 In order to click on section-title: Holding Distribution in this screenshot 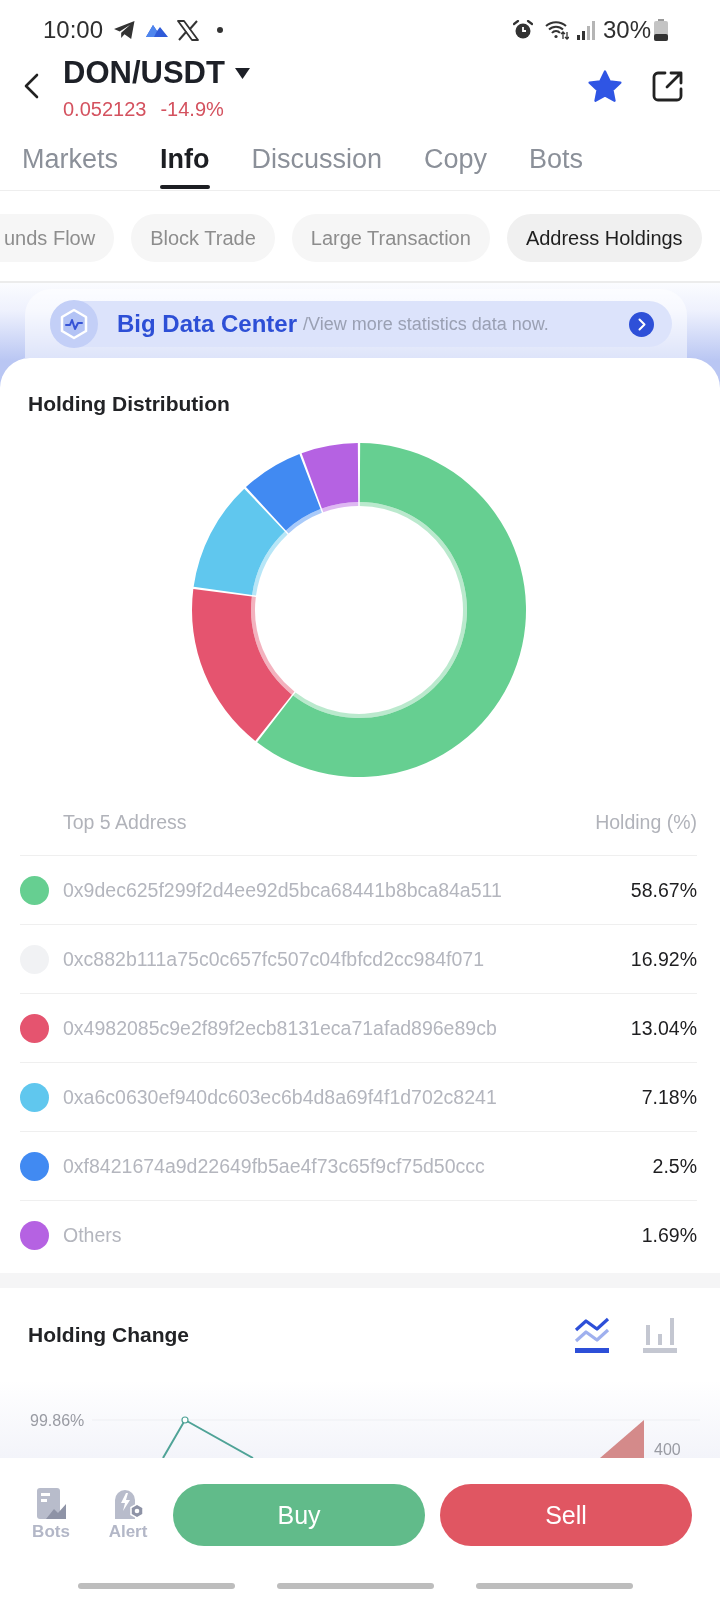, I will do `click(129, 404)`.